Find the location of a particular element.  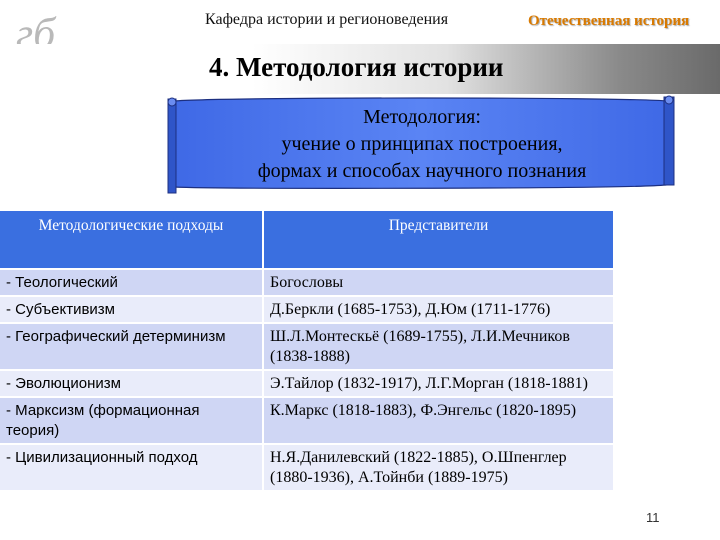

subject-name: Отечественная история is located at coordinates (609, 21).